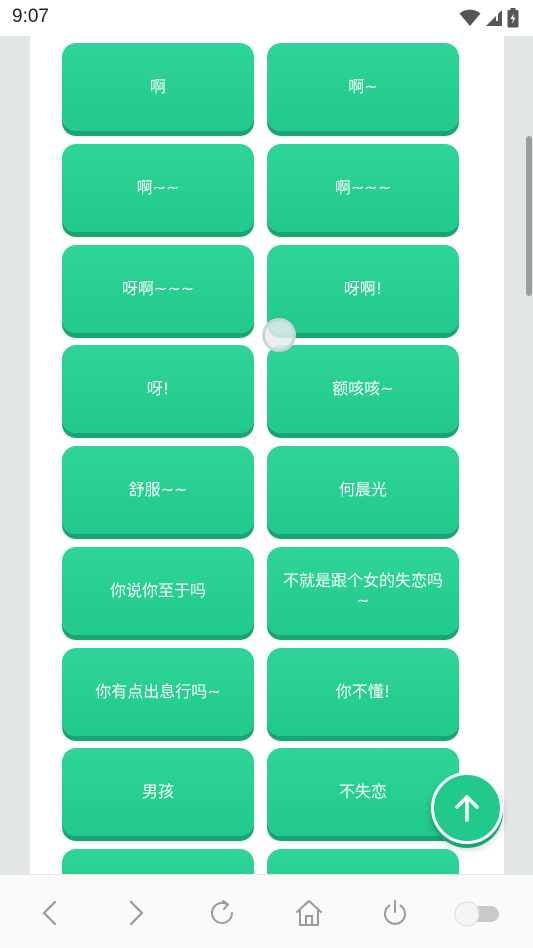 The height and width of the screenshot is (948, 533). Describe the element at coordinates (158, 389) in the screenshot. I see `sound-button: 呀!` at that location.